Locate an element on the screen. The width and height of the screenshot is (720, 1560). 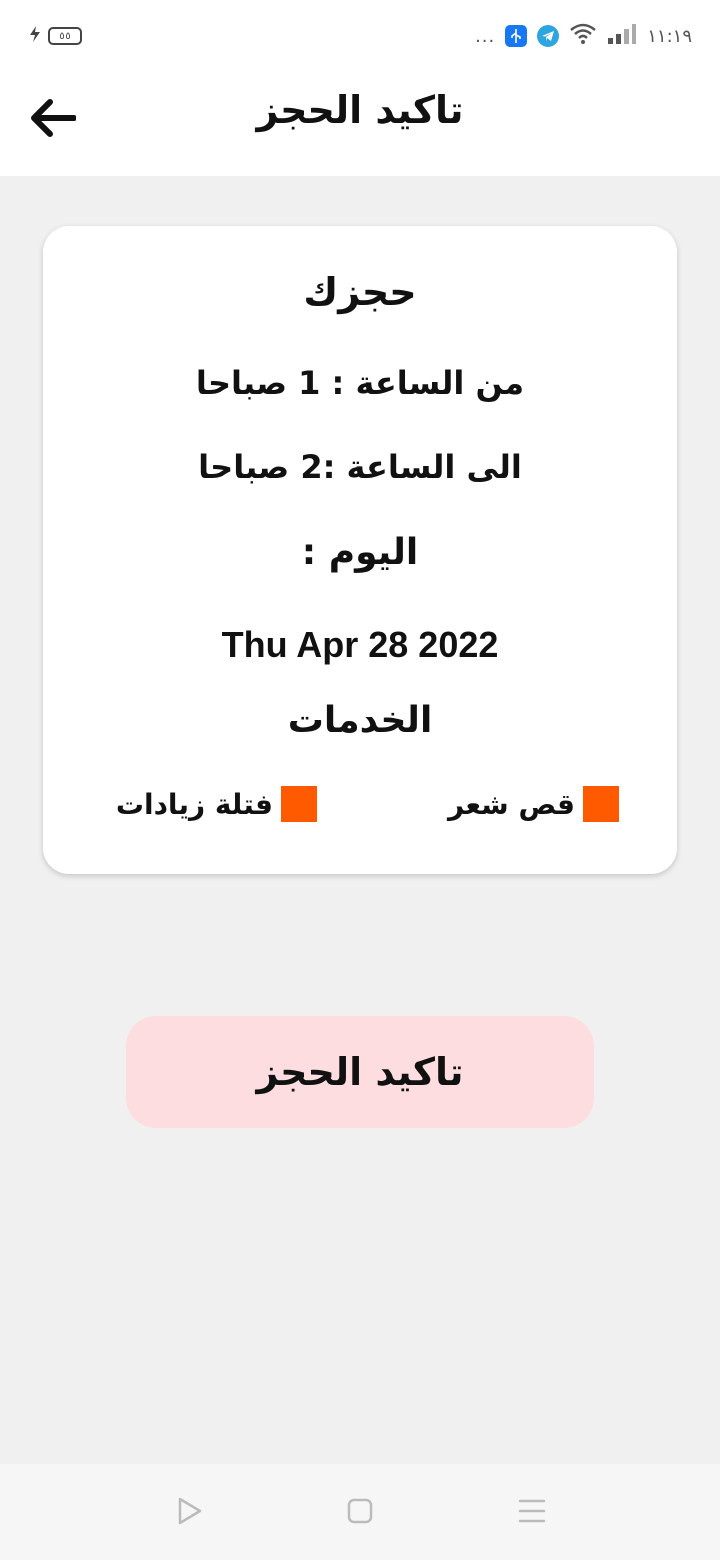
service-item: قص شعر is located at coordinates (533, 804).